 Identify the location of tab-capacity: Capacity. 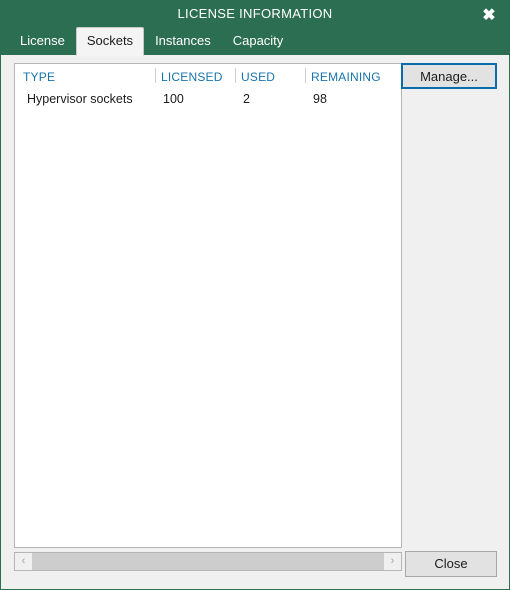
(258, 41).